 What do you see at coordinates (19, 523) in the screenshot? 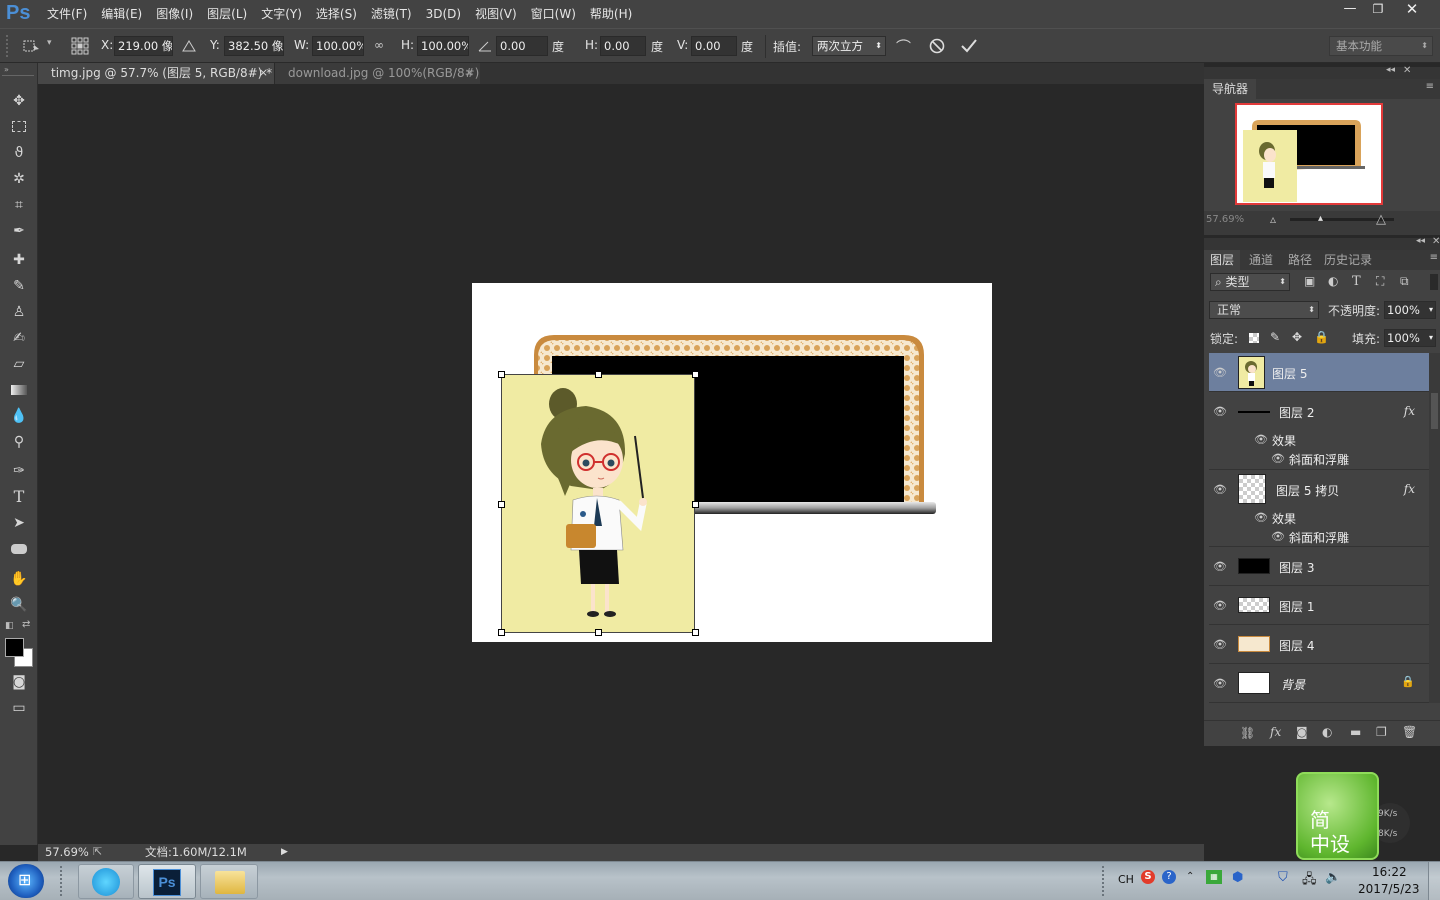
I see `path-selection-icon: ➤` at bounding box center [19, 523].